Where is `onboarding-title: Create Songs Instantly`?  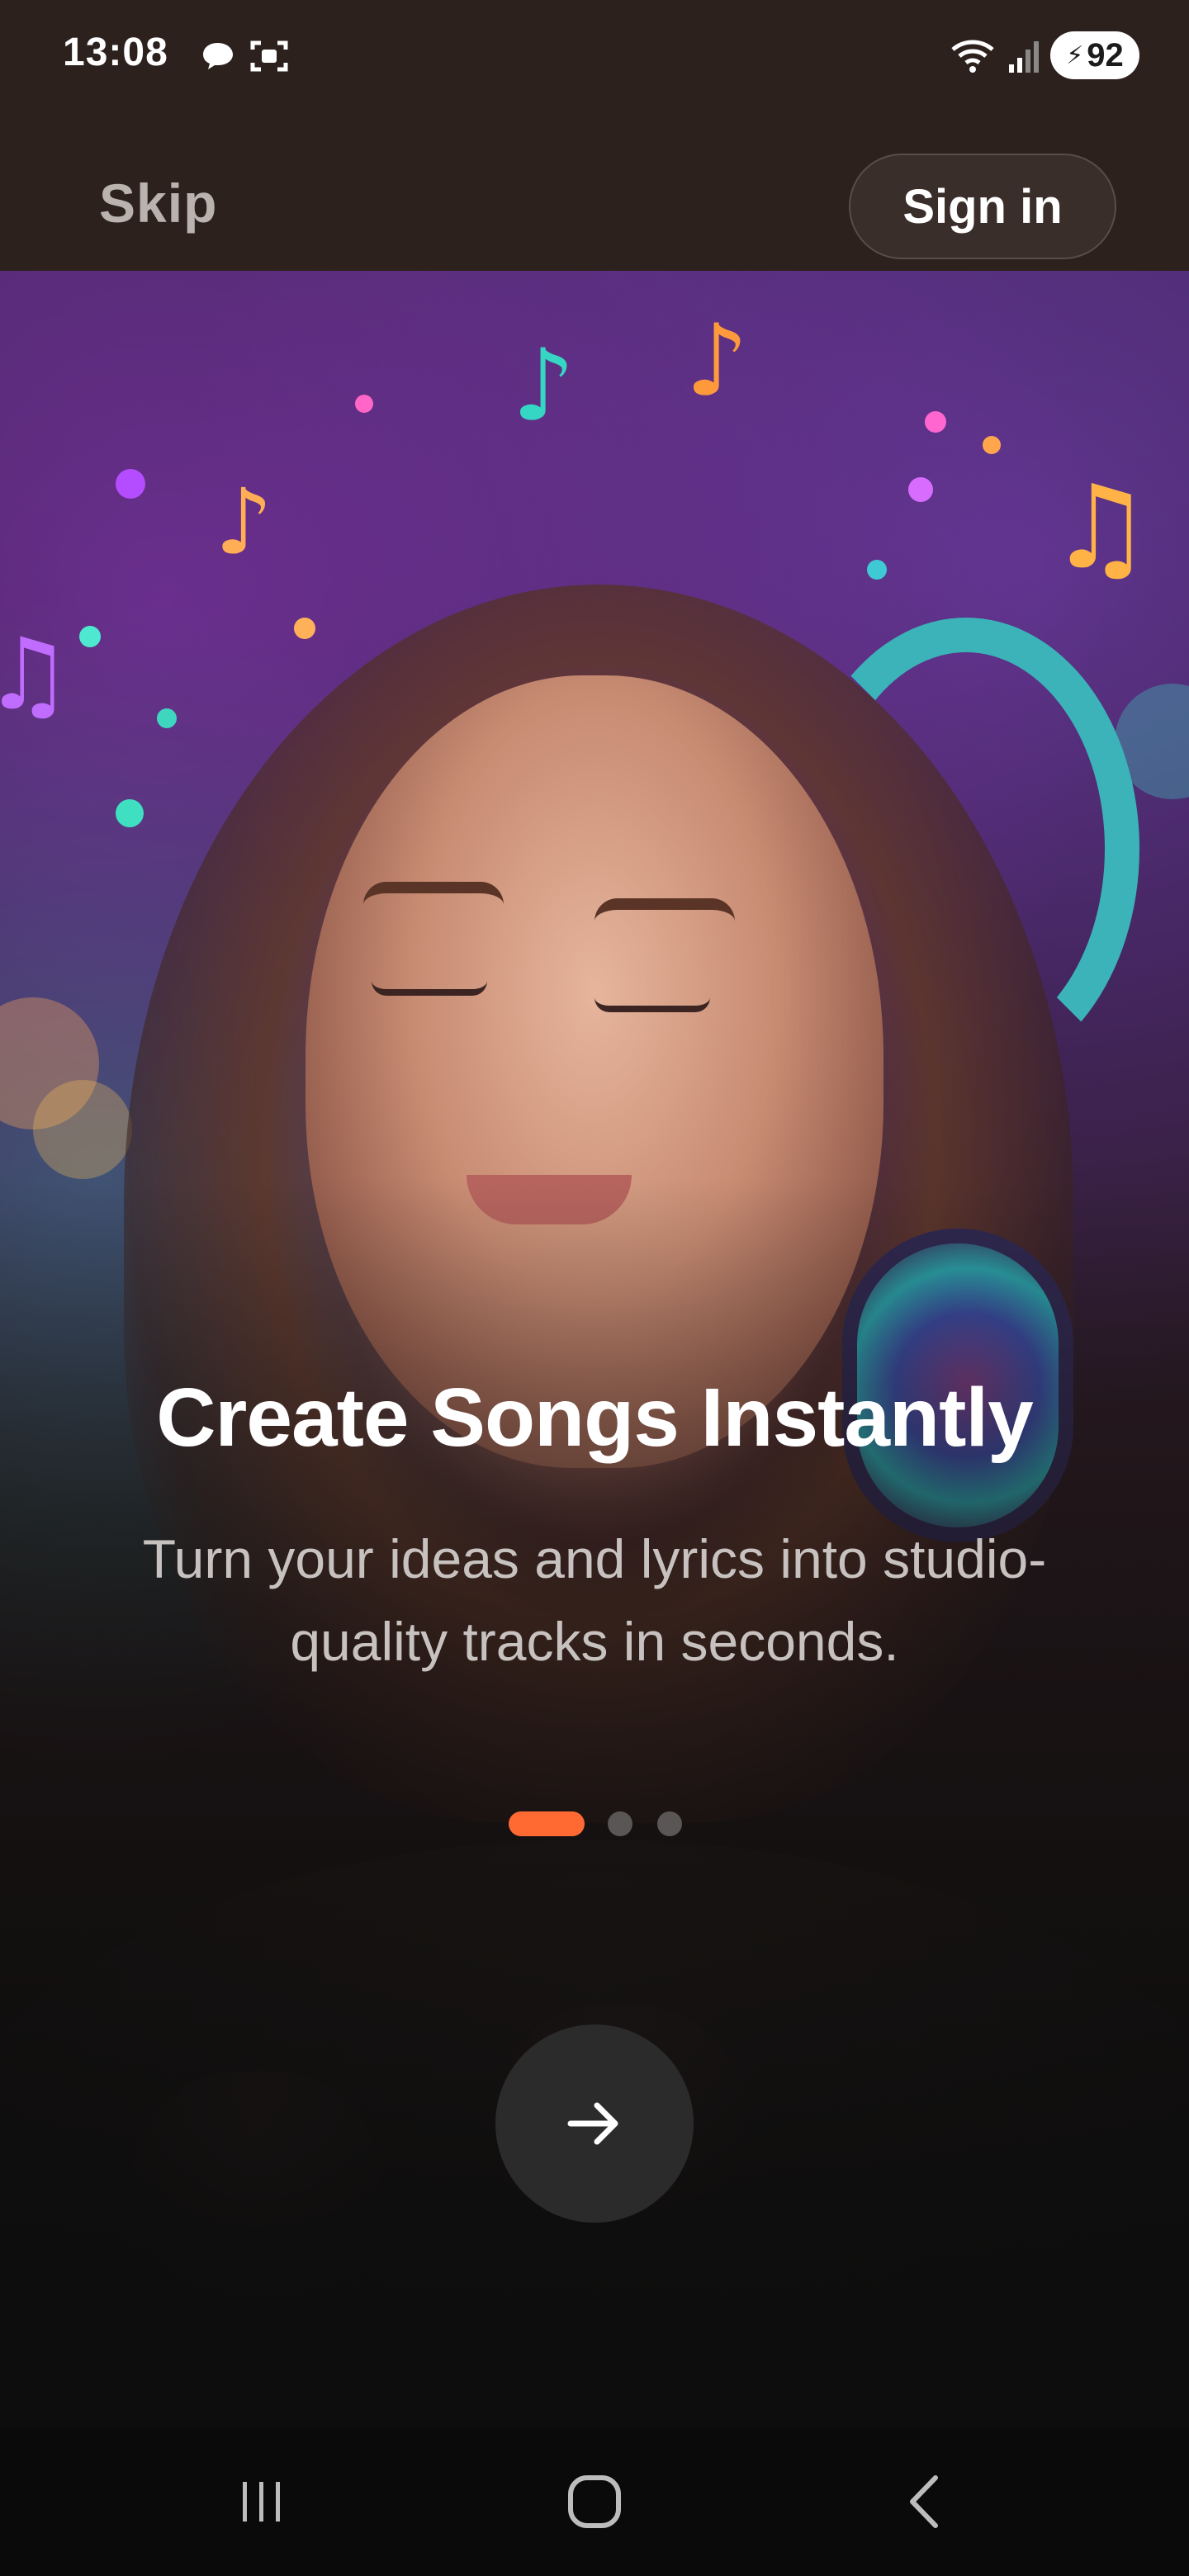 onboarding-title: Create Songs Instantly is located at coordinates (595, 1417).